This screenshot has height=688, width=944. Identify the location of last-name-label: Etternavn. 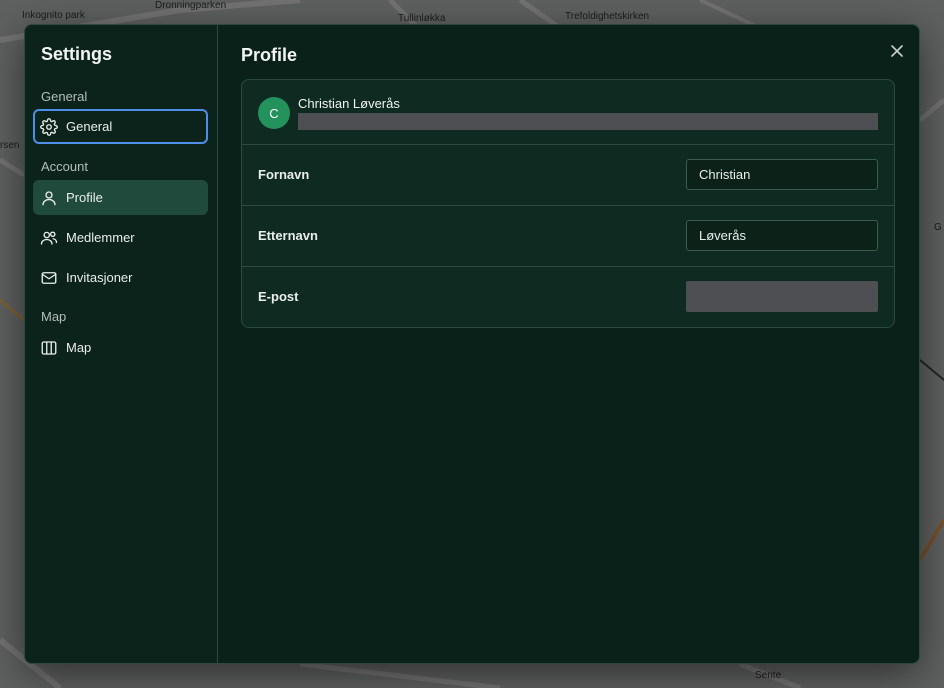
(288, 235).